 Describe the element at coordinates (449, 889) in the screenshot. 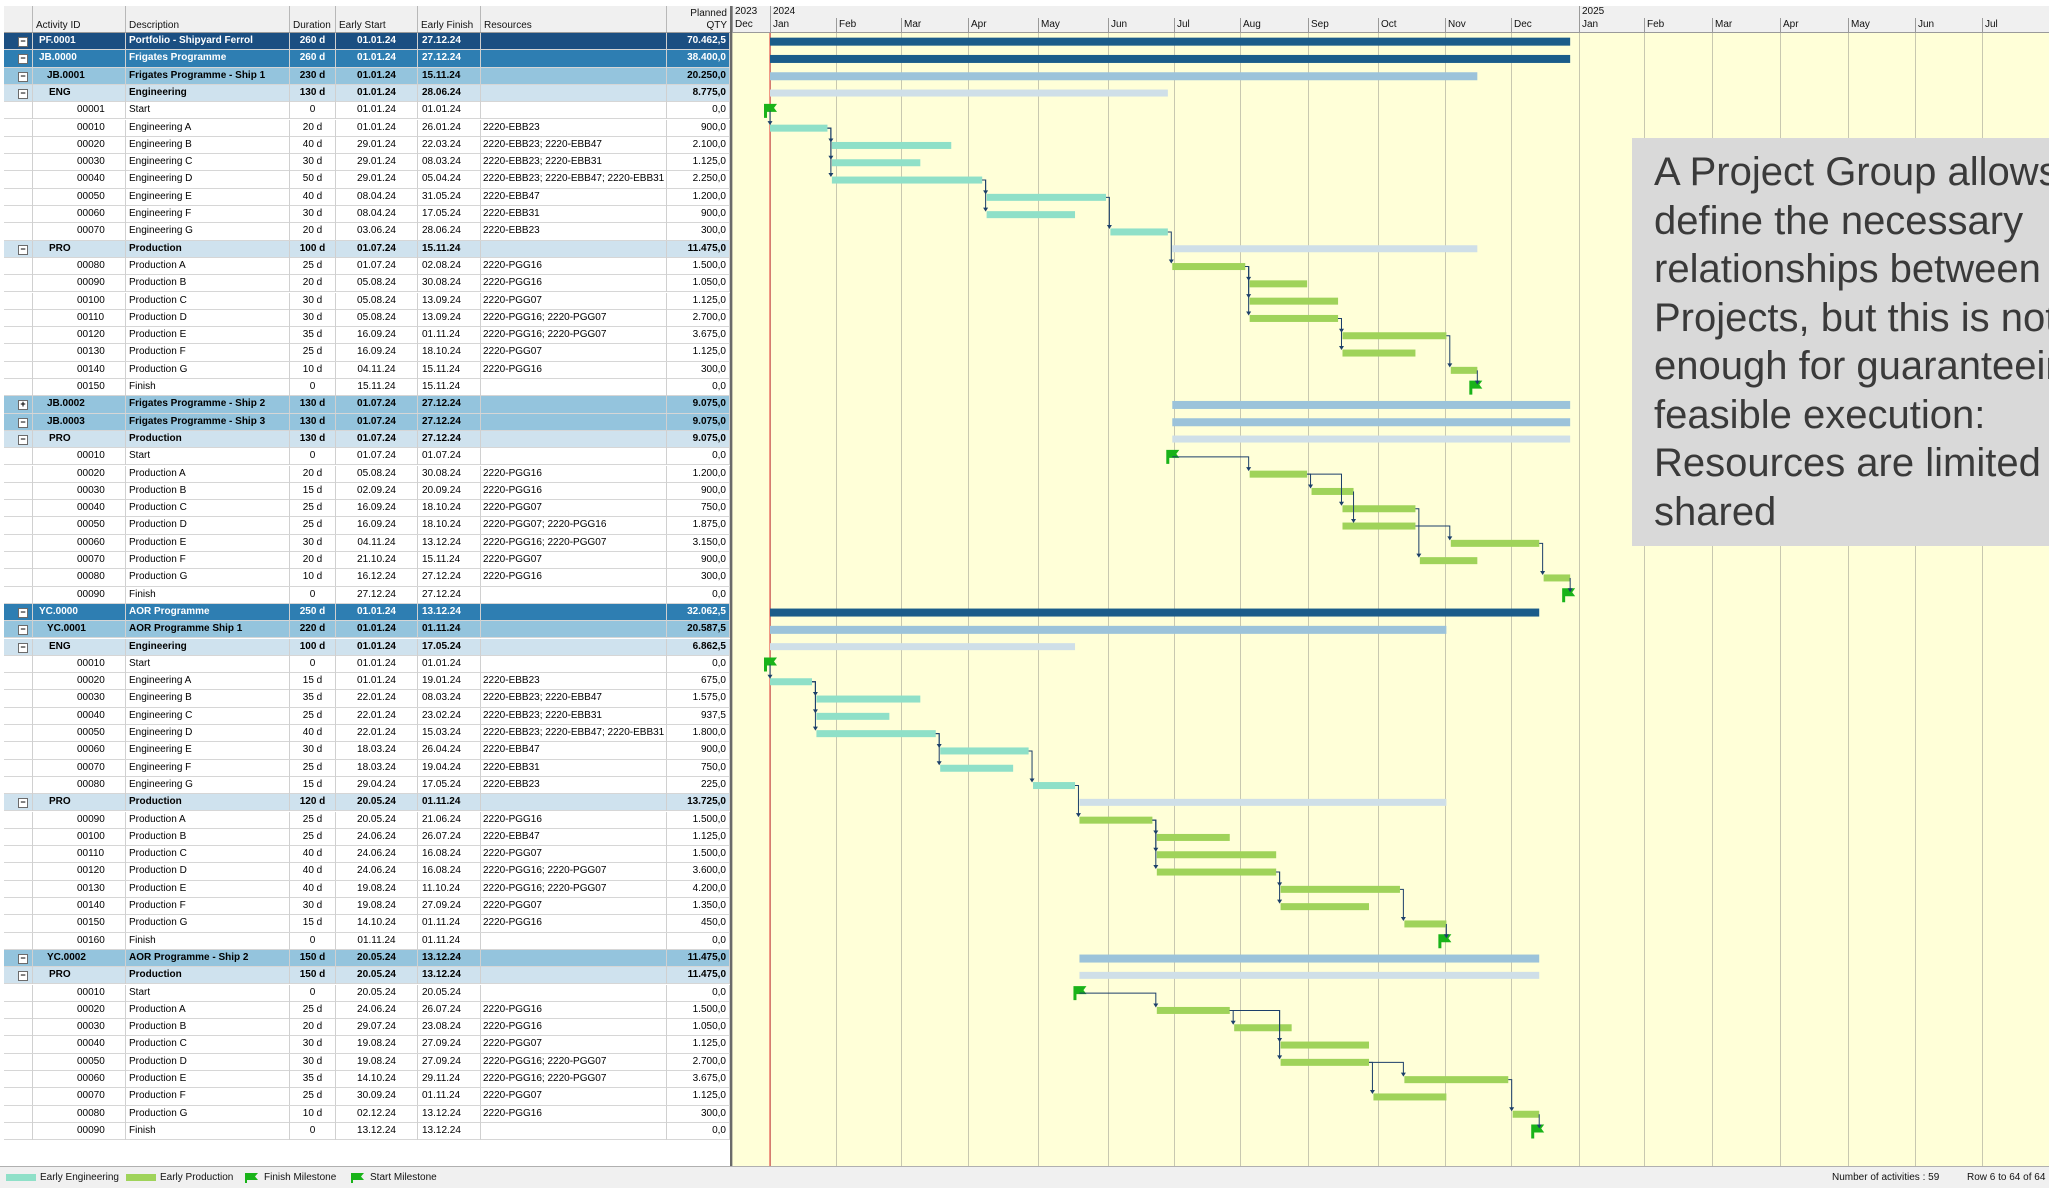

I see `early-finish-cell: 11.10.24` at that location.